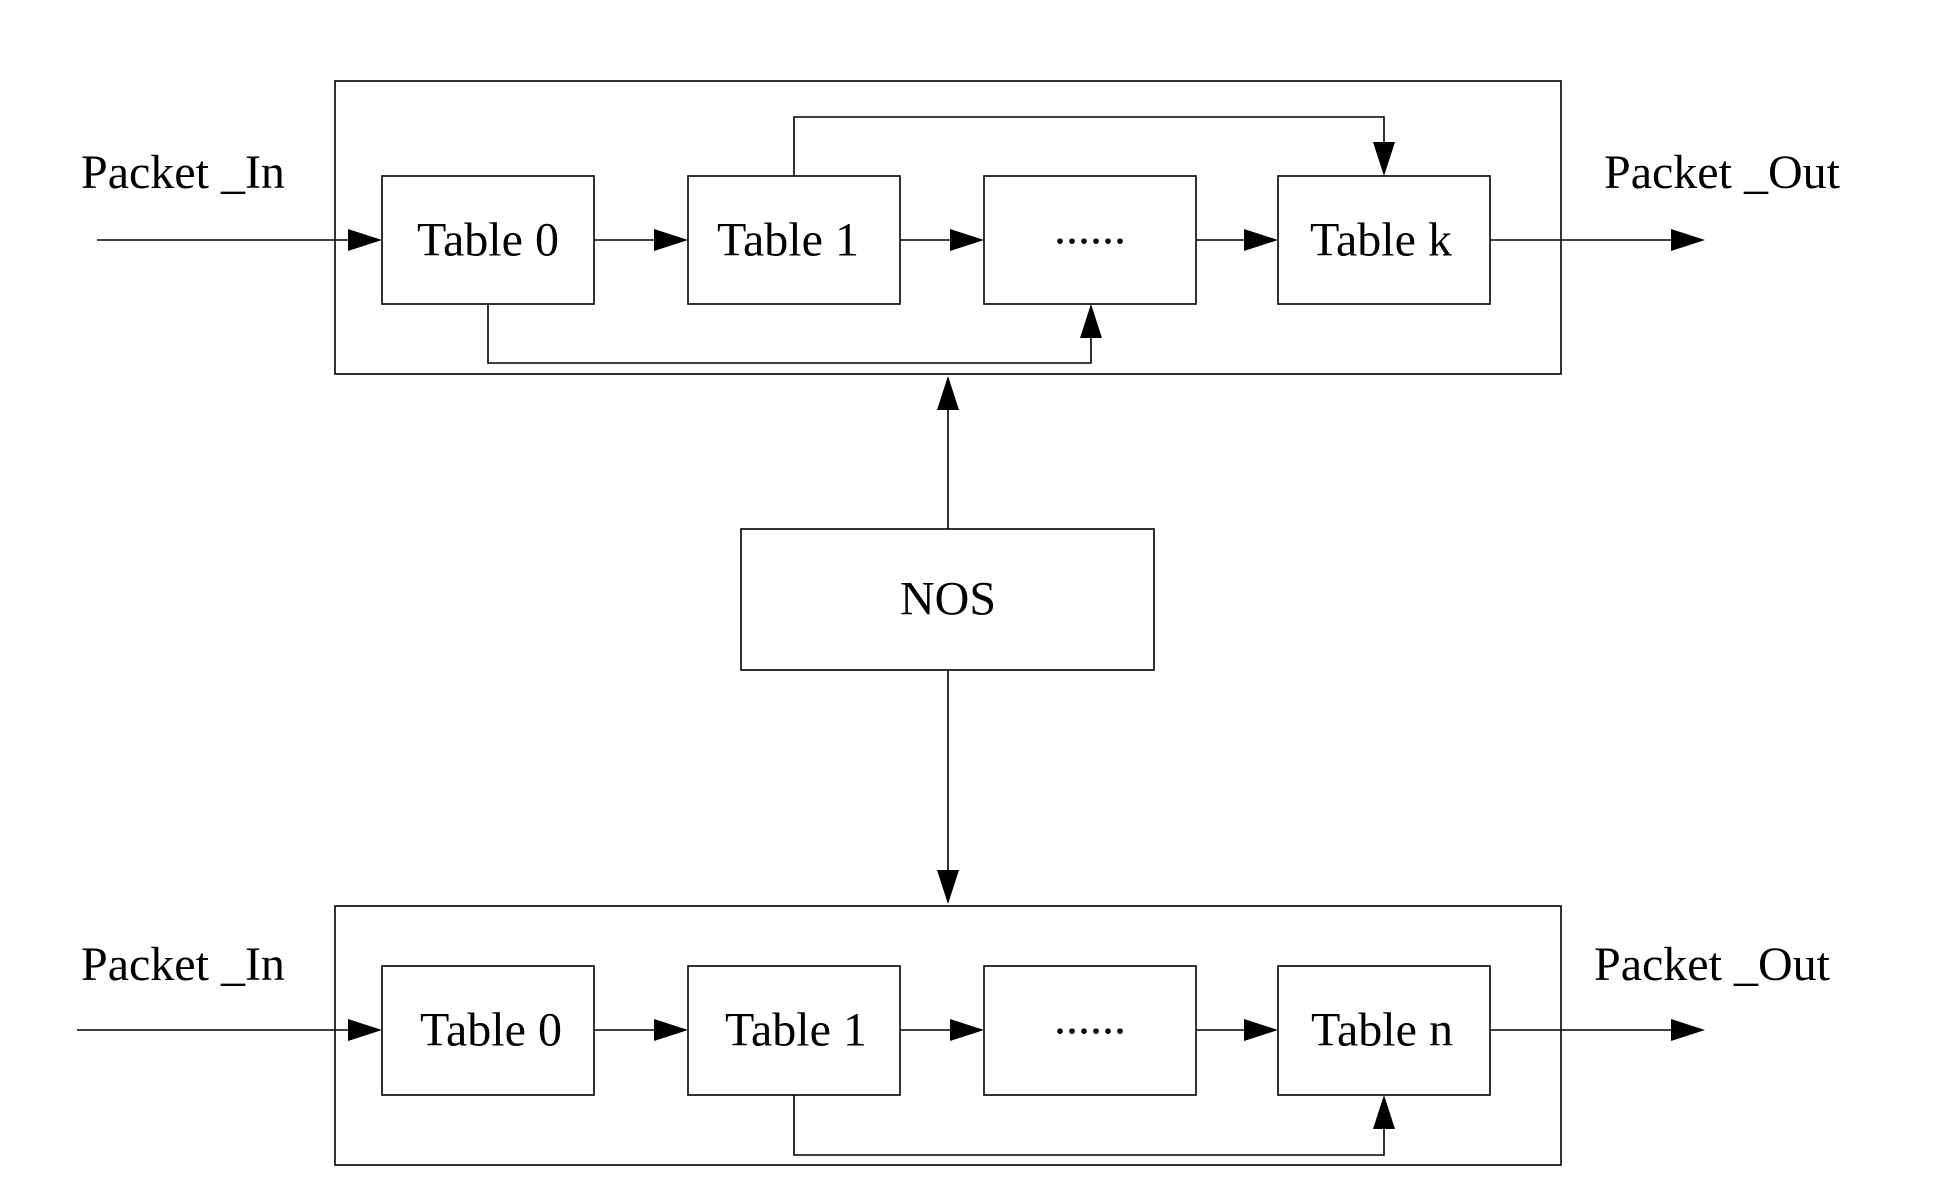 The width and height of the screenshot is (1955, 1189). What do you see at coordinates (947, 640) in the screenshot?
I see `nos-controller: NOS` at bounding box center [947, 640].